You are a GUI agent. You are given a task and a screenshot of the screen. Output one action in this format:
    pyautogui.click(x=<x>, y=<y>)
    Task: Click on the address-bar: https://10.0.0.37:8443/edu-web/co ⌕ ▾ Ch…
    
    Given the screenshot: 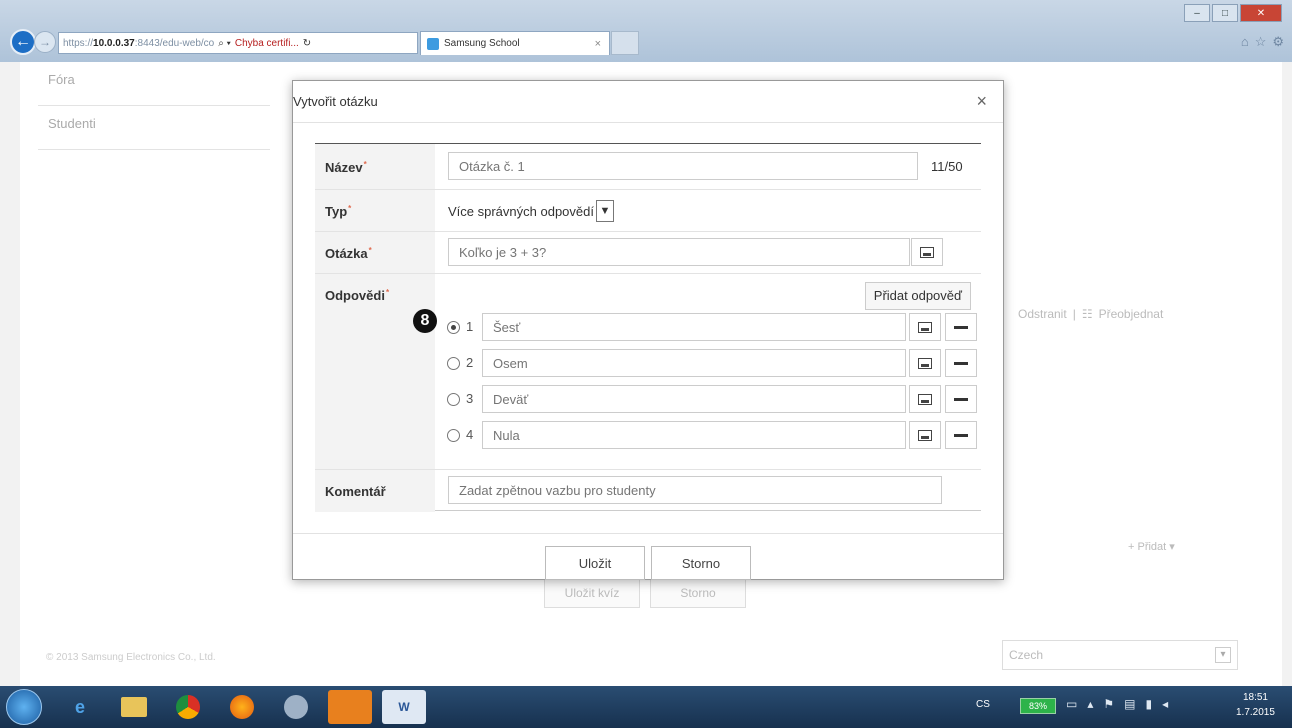 What is the action you would take?
    pyautogui.click(x=238, y=43)
    